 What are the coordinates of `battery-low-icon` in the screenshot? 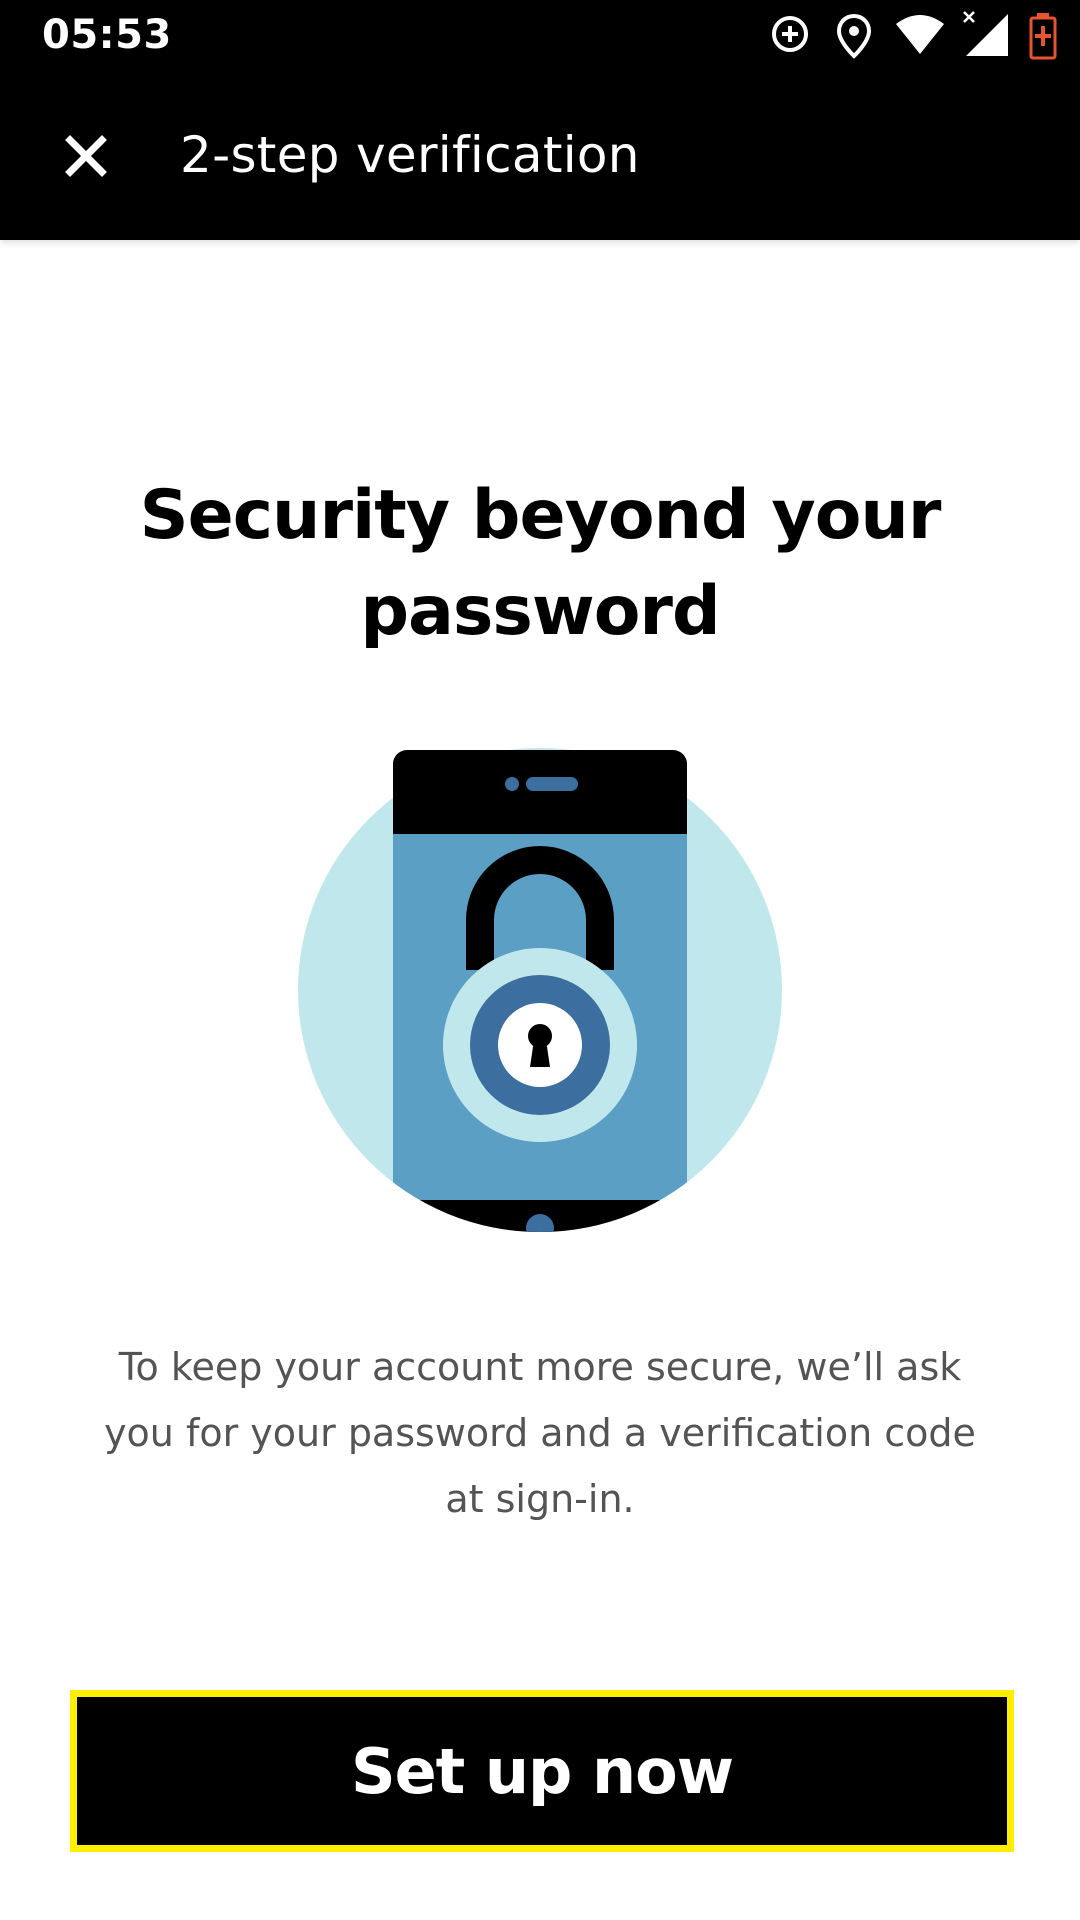 It's located at (1043, 38).